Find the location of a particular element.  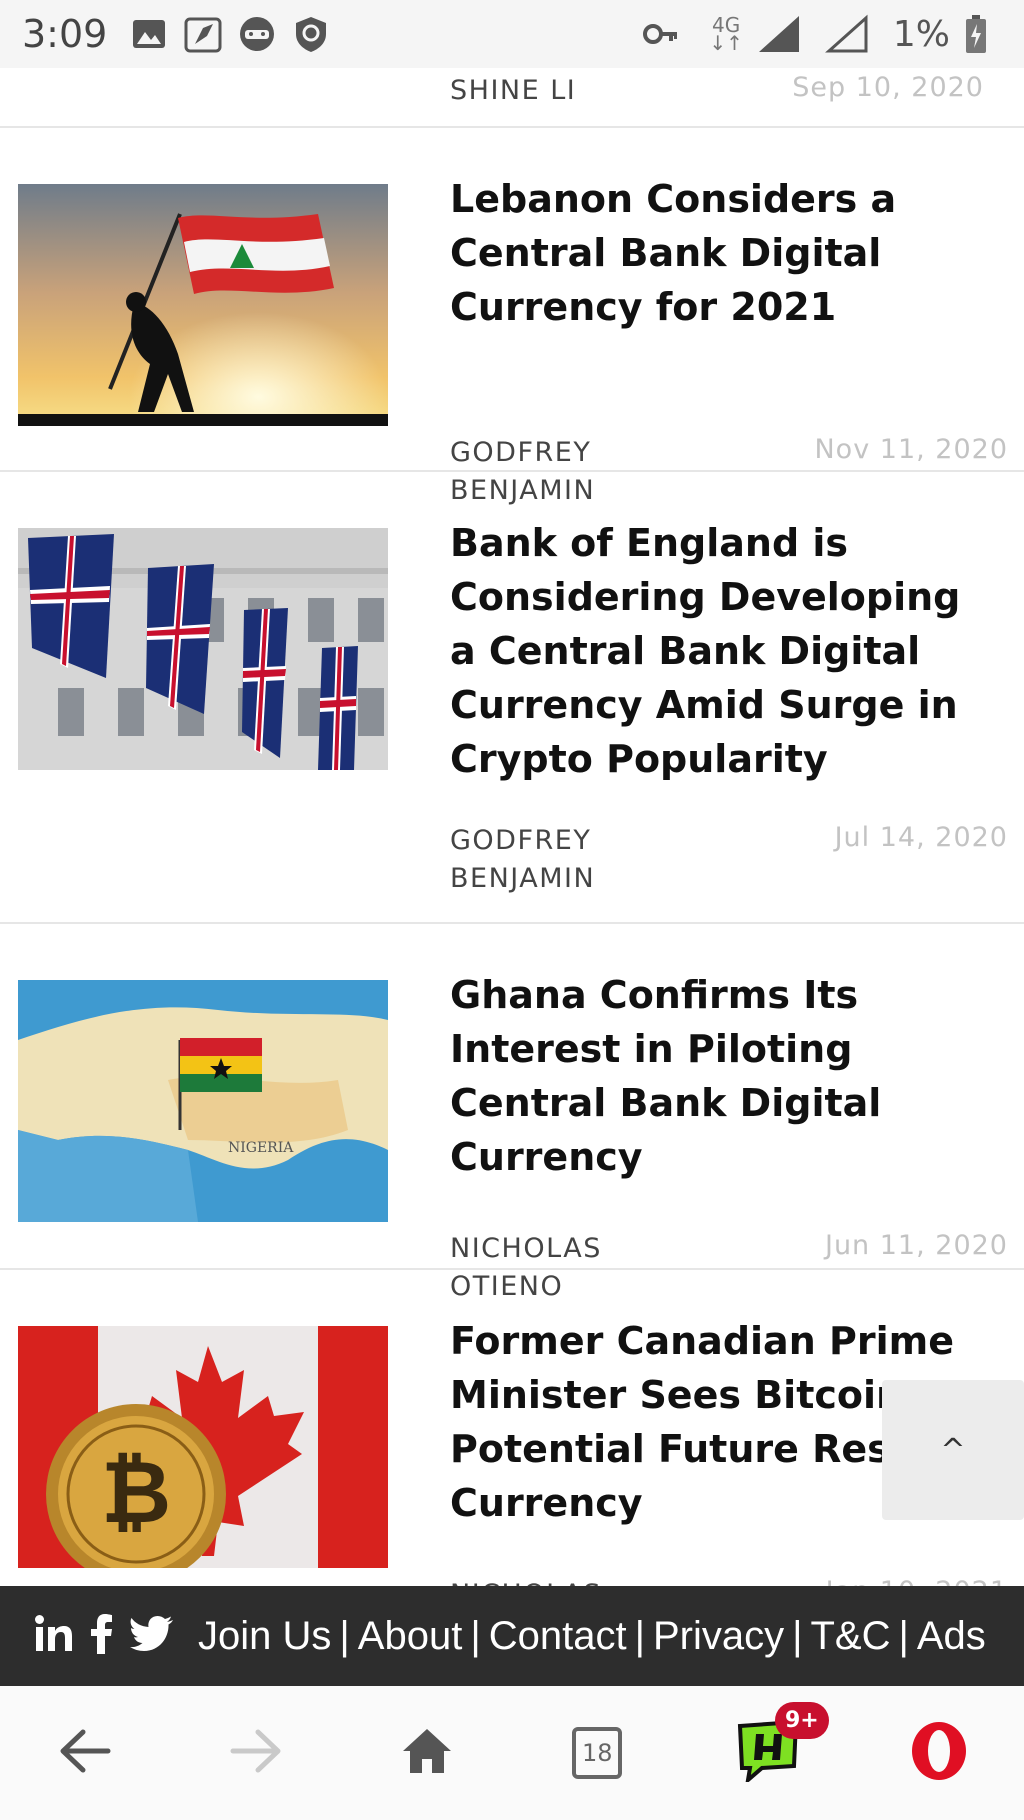

footer-link-privacy: Privacy is located at coordinates (718, 1636).